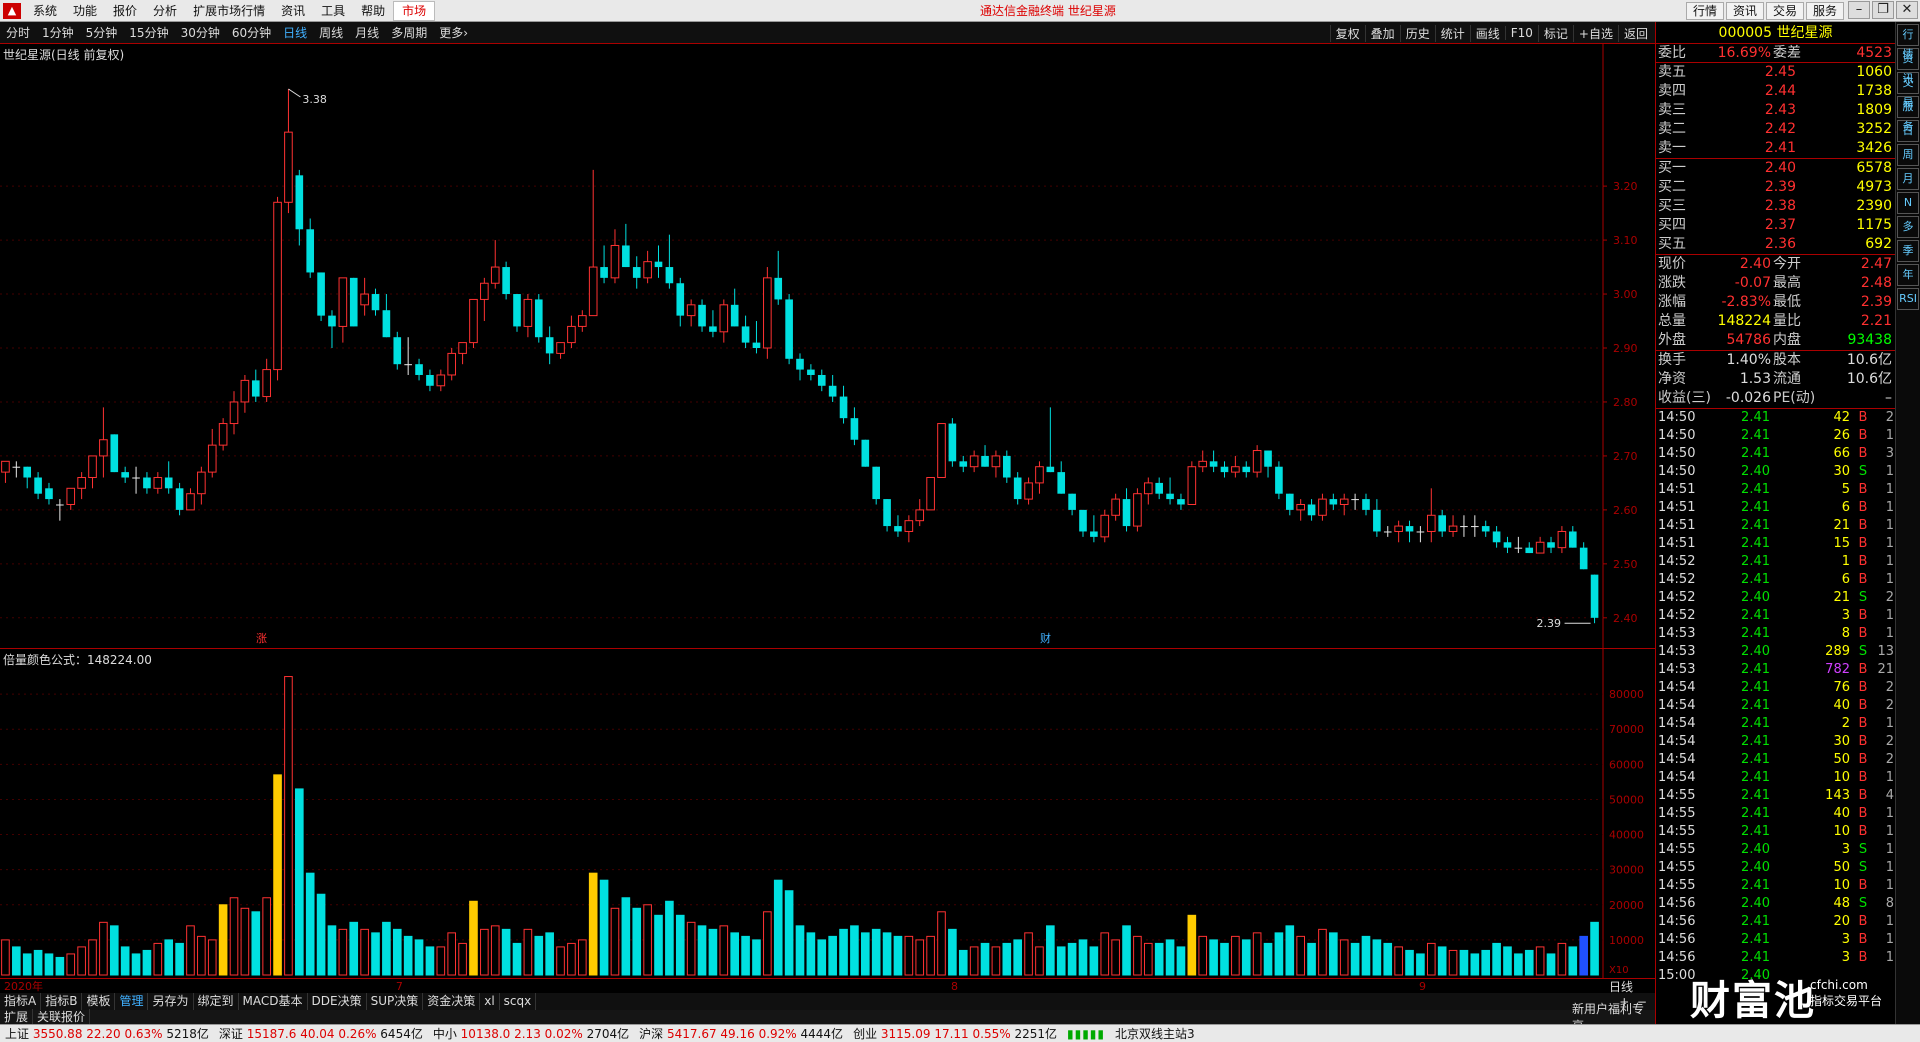  Describe the element at coordinates (200, 33) in the screenshot. I see `period-30min: 30分钟` at that location.